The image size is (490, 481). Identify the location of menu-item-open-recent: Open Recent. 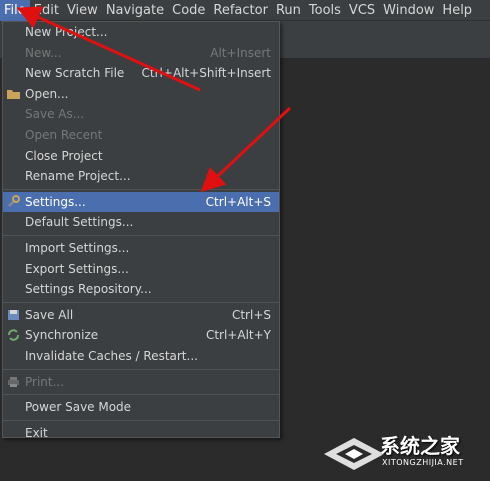
(141, 135).